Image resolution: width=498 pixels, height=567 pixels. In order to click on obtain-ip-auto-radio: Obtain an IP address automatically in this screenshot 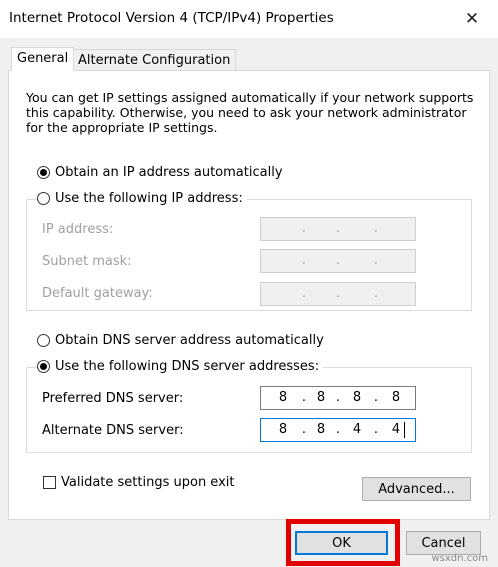, I will do `click(160, 172)`.